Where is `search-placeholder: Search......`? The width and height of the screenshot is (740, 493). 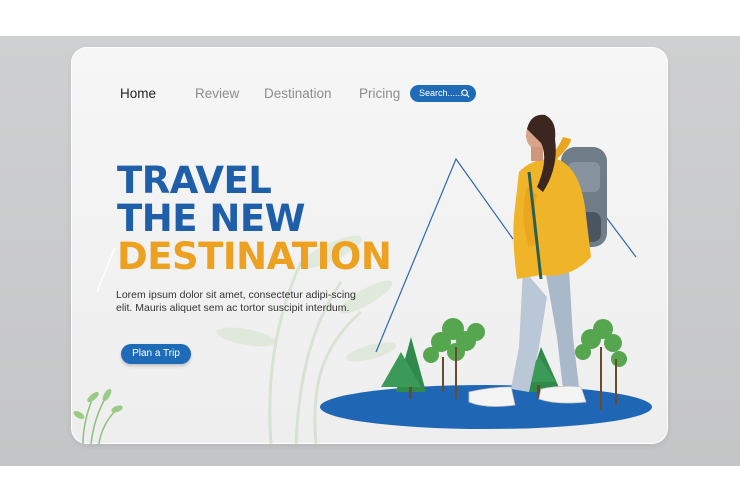
search-placeholder: Search...... is located at coordinates (441, 93).